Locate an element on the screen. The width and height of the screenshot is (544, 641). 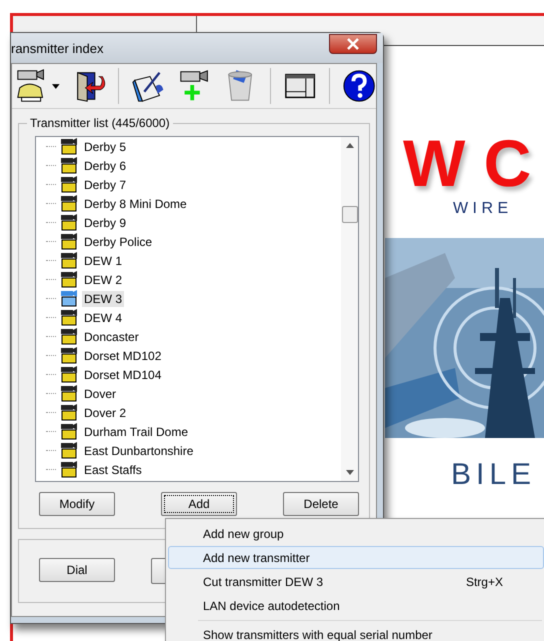
tree-item: Derby Police is located at coordinates (118, 242).